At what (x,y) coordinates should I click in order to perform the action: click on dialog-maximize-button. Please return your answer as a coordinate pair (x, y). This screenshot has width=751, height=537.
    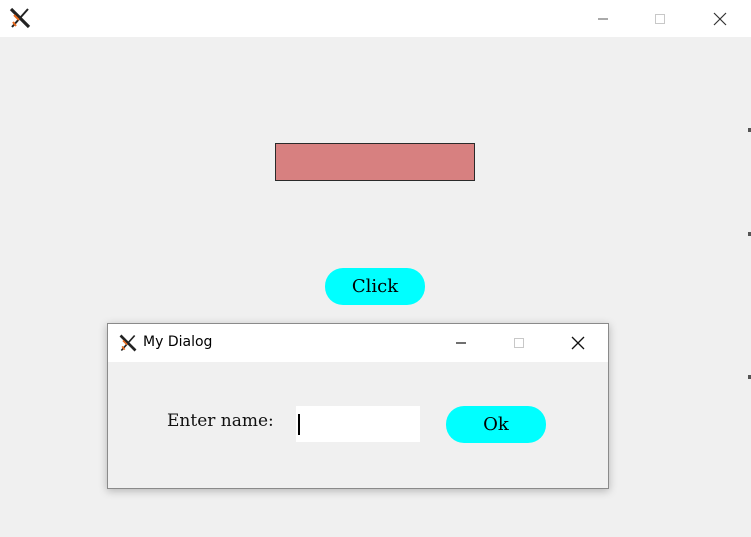
    Looking at the image, I should click on (519, 343).